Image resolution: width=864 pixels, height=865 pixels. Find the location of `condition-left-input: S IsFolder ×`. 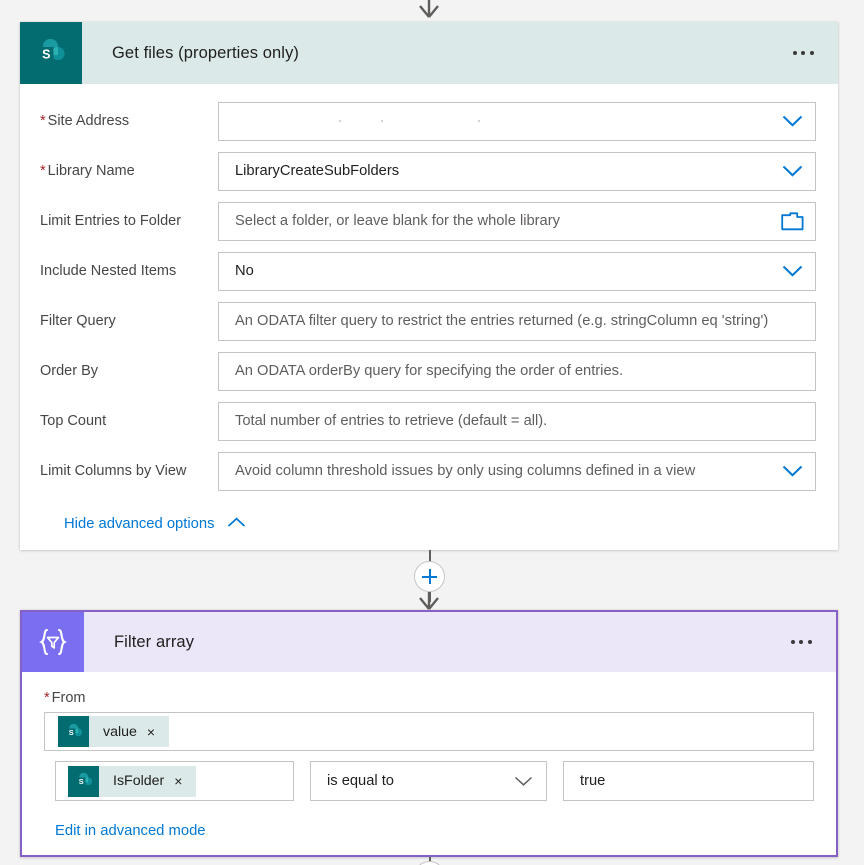

condition-left-input: S IsFolder × is located at coordinates (174, 781).